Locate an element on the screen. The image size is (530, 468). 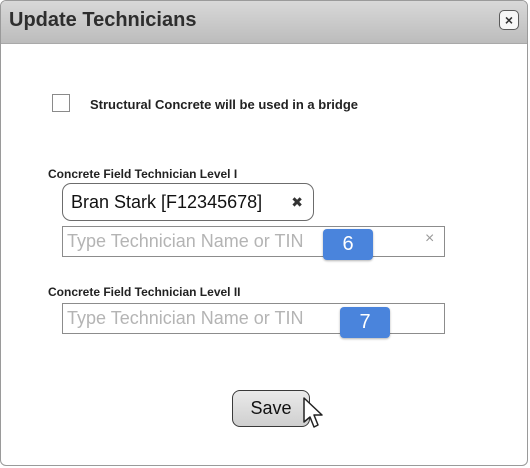
clear-icon: × is located at coordinates (429, 239).